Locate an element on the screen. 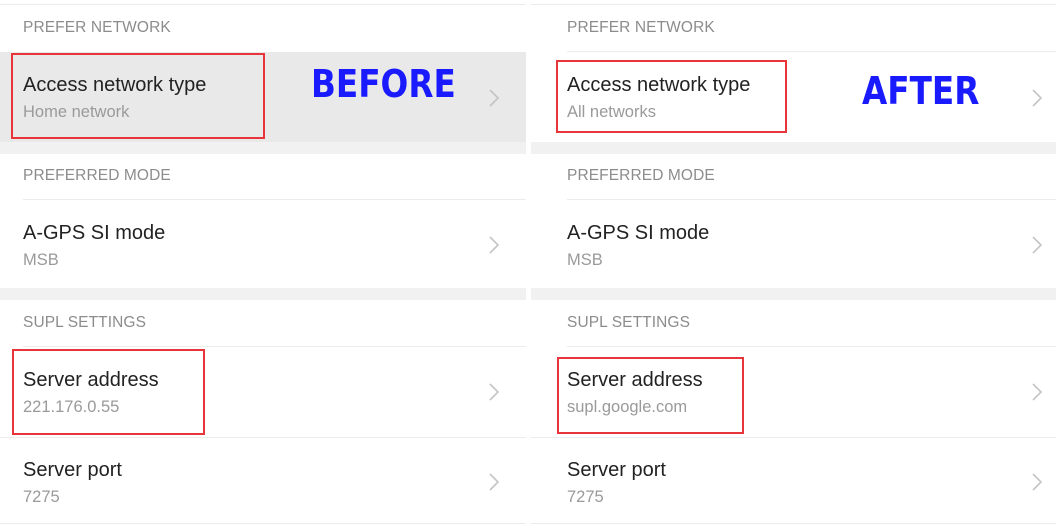 This screenshot has height=526, width=1056. before-annotation-label: BEFORE is located at coordinates (383, 84).